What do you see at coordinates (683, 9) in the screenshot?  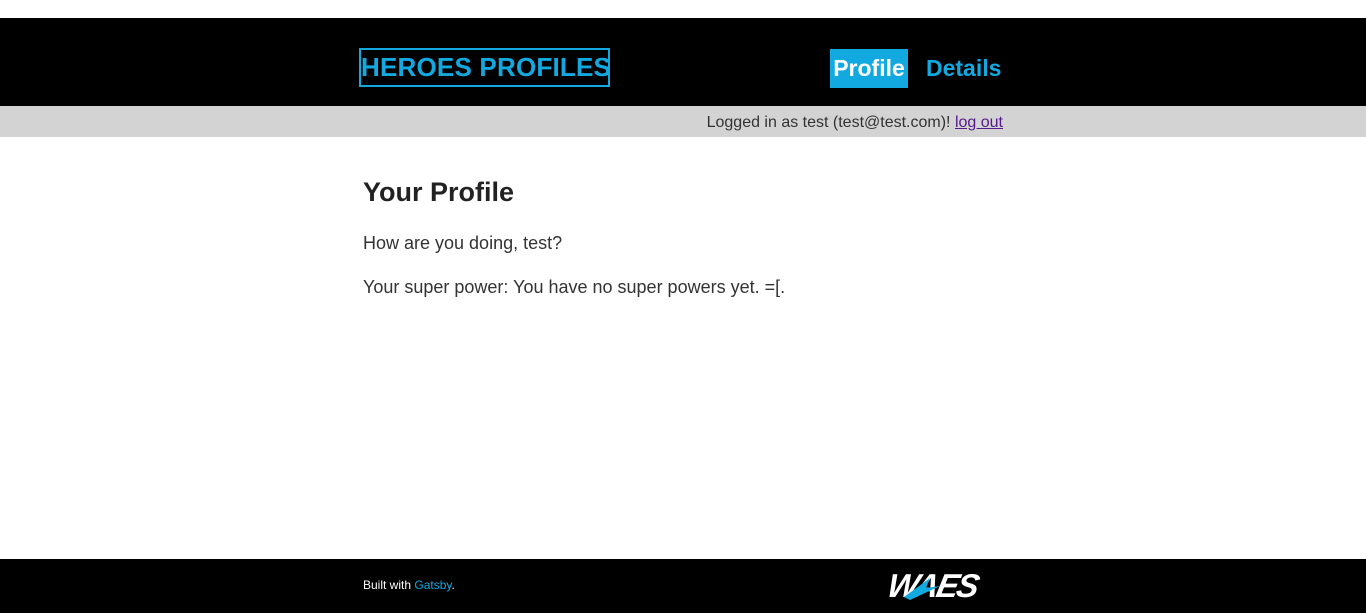 I see `top-spacer` at bounding box center [683, 9].